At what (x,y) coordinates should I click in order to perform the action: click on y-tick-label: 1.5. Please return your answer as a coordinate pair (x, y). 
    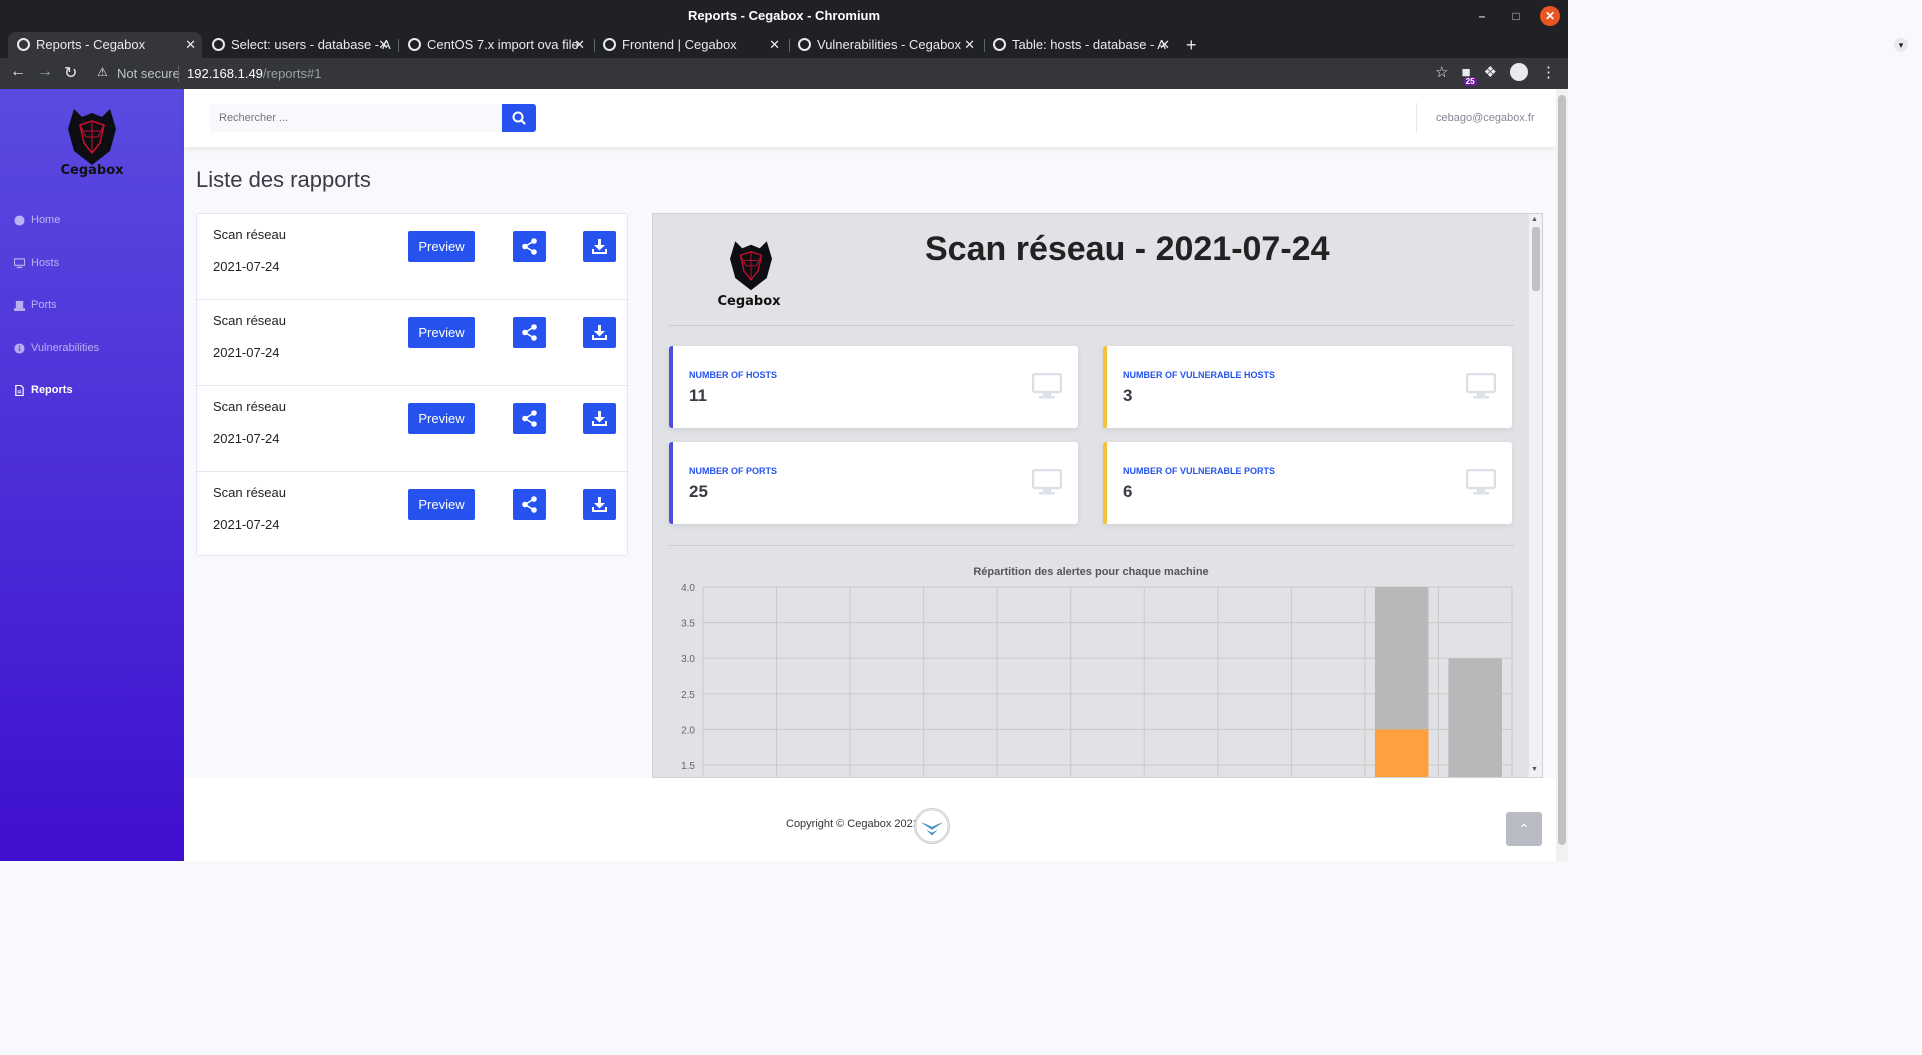
    Looking at the image, I should click on (688, 766).